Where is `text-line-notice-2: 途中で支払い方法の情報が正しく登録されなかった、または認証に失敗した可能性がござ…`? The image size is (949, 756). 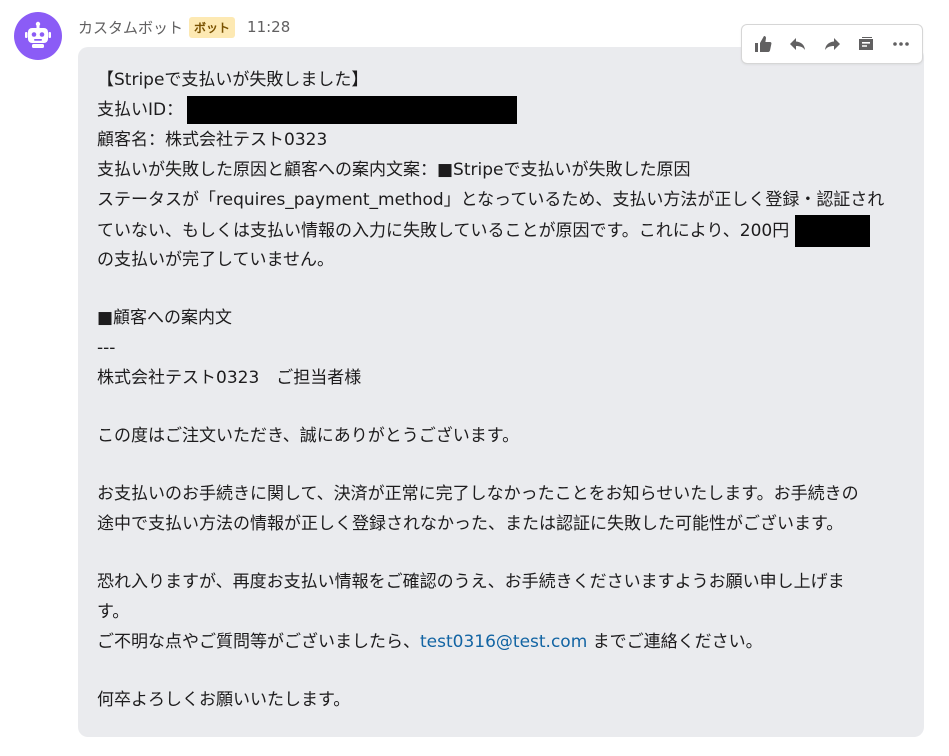 text-line-notice-2: 途中で支払い方法の情報が正しく登録されなかった、または認証に失敗した可能性がござ… is located at coordinates (470, 524).